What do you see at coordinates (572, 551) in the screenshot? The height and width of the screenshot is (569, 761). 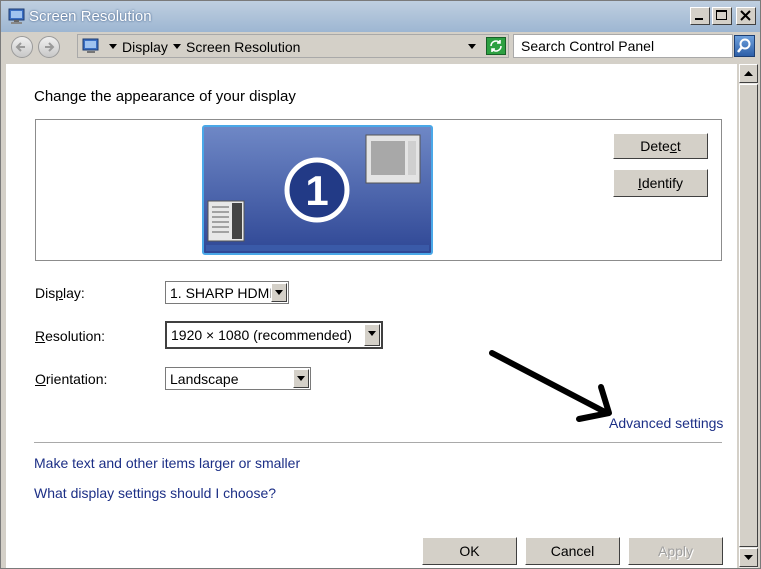 I see `cancel-button: Cancel` at bounding box center [572, 551].